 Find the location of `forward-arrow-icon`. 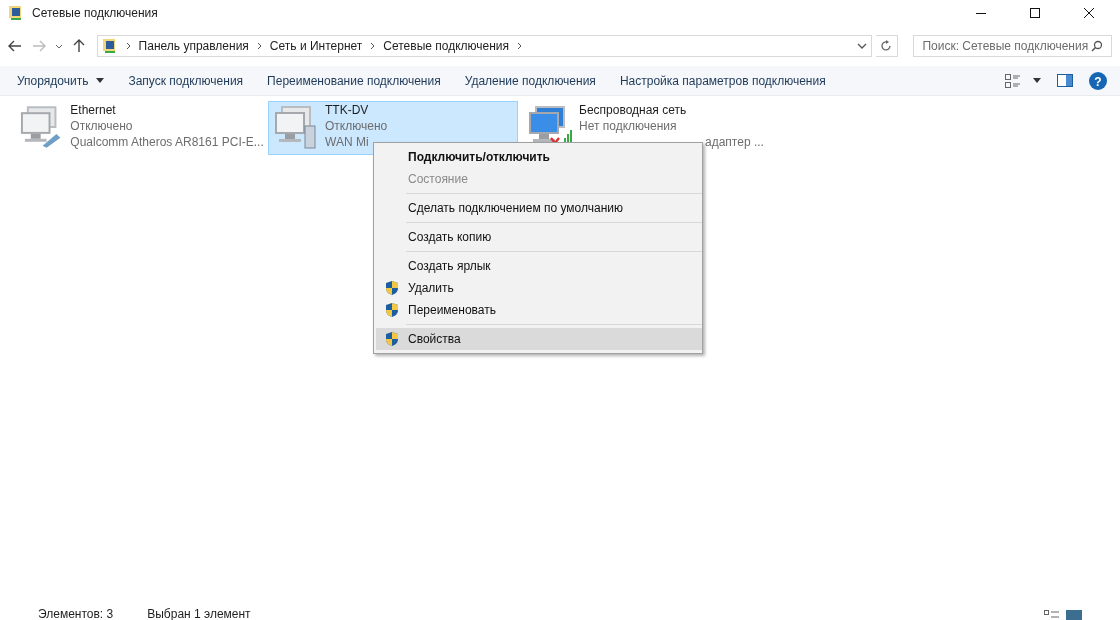

forward-arrow-icon is located at coordinates (38, 46).